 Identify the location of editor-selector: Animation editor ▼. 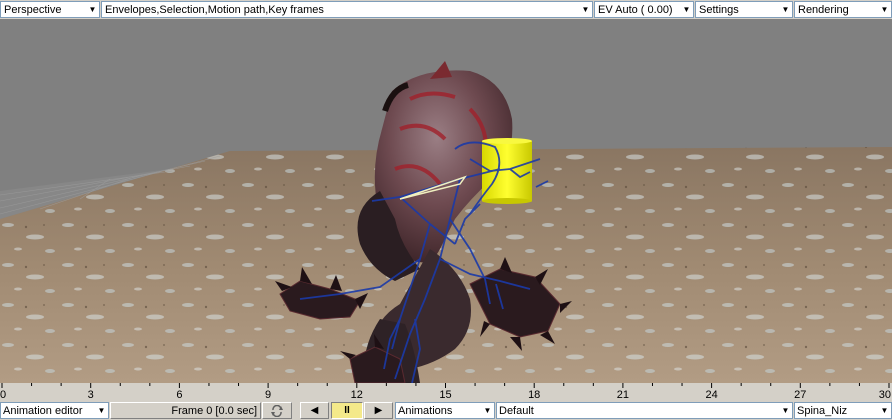
(54, 410).